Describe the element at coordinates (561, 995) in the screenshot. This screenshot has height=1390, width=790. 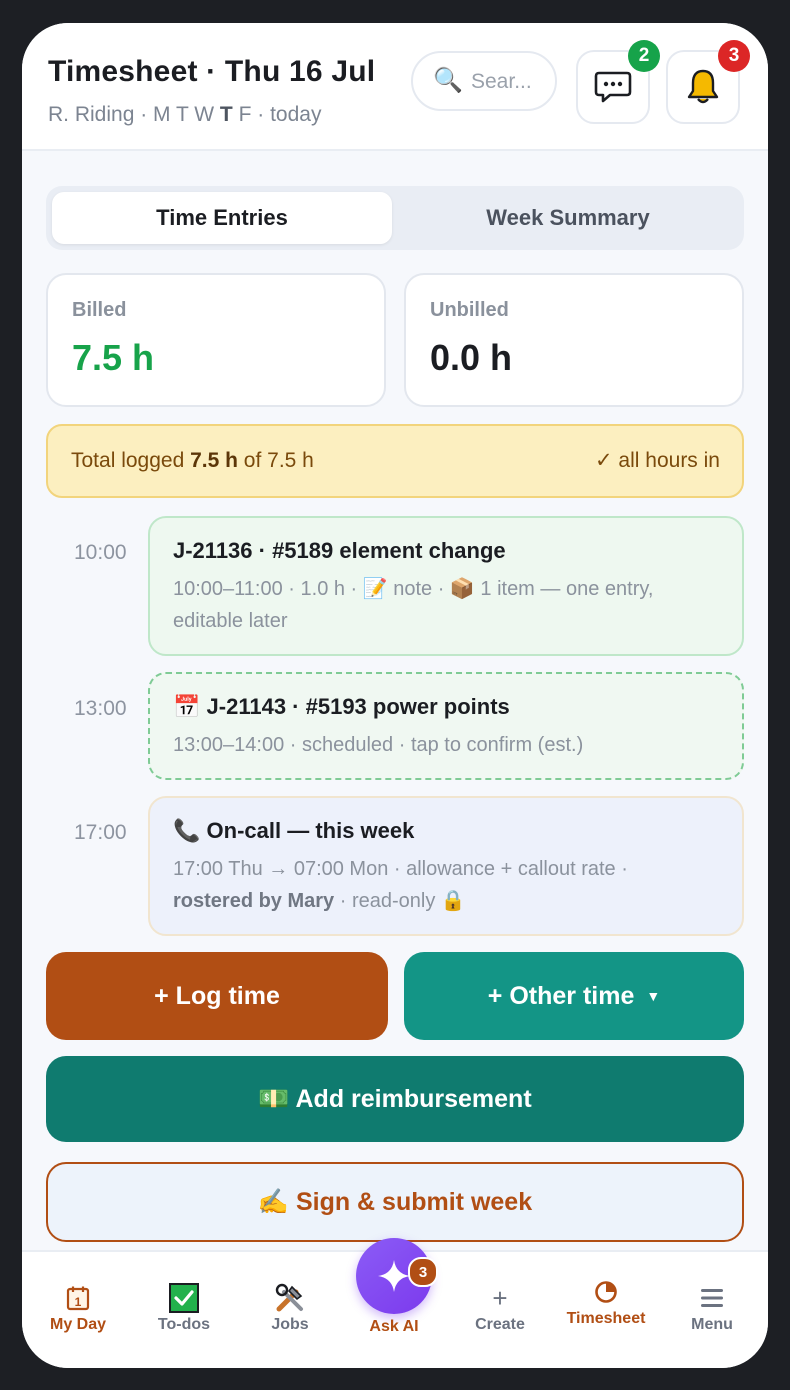
I see `other-time-label: + Other time` at that location.